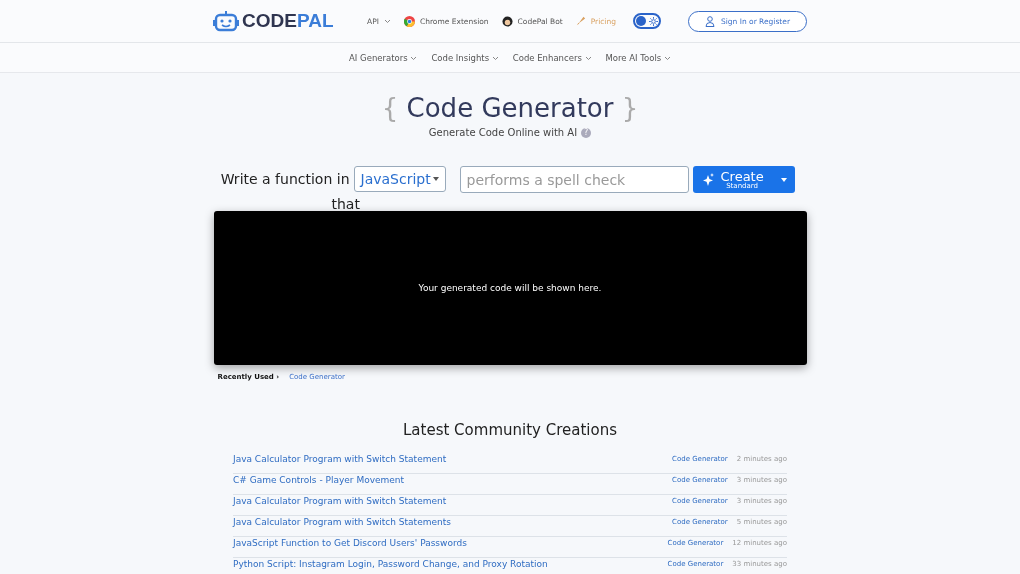 This screenshot has height=574, width=1020. What do you see at coordinates (574, 179) in the screenshot?
I see `input-field: performs a spell check` at bounding box center [574, 179].